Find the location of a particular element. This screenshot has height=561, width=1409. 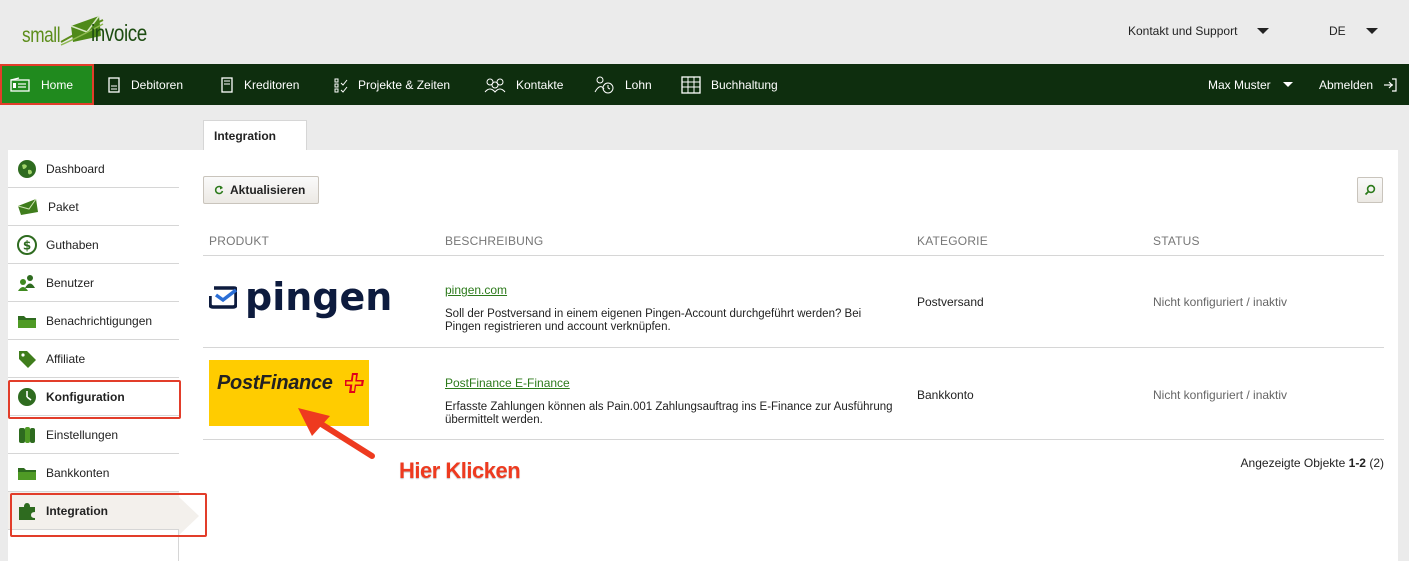

pingen-logo: pingen is located at coordinates (300, 297).